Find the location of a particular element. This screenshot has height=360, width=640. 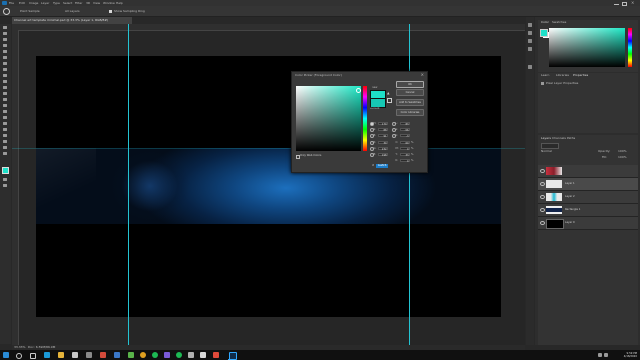

move-tool-icon is located at coordinates (5, 28).